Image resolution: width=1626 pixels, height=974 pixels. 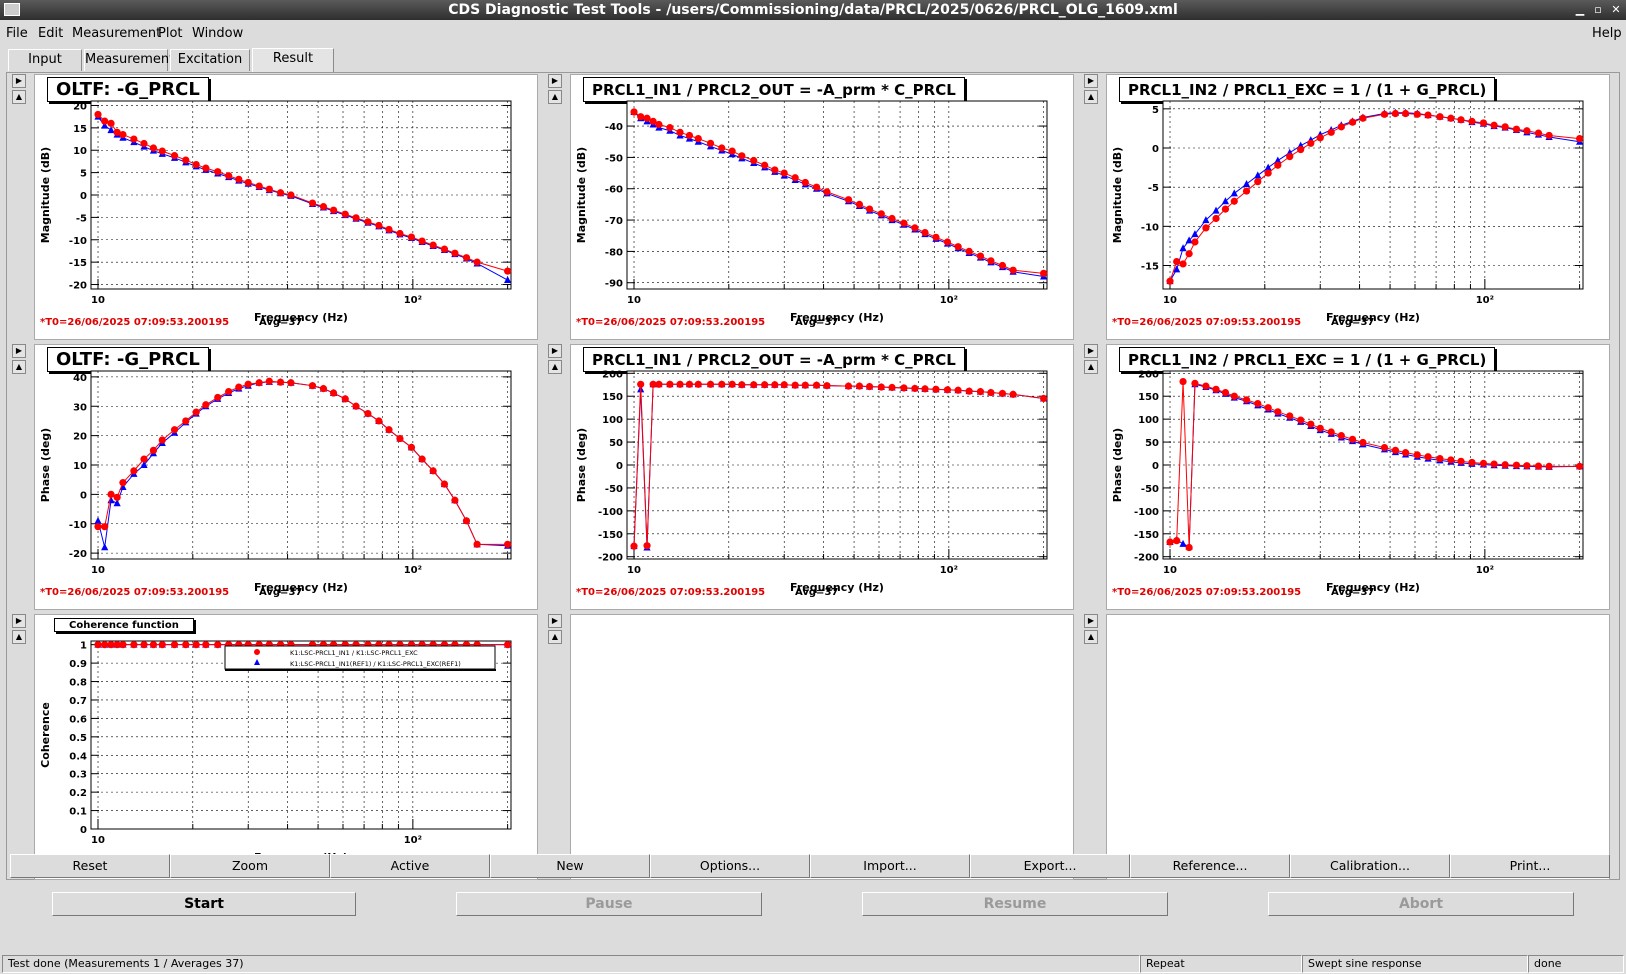 What do you see at coordinates (78, 719) in the screenshot?
I see `y-tick-label: 0.6` at bounding box center [78, 719].